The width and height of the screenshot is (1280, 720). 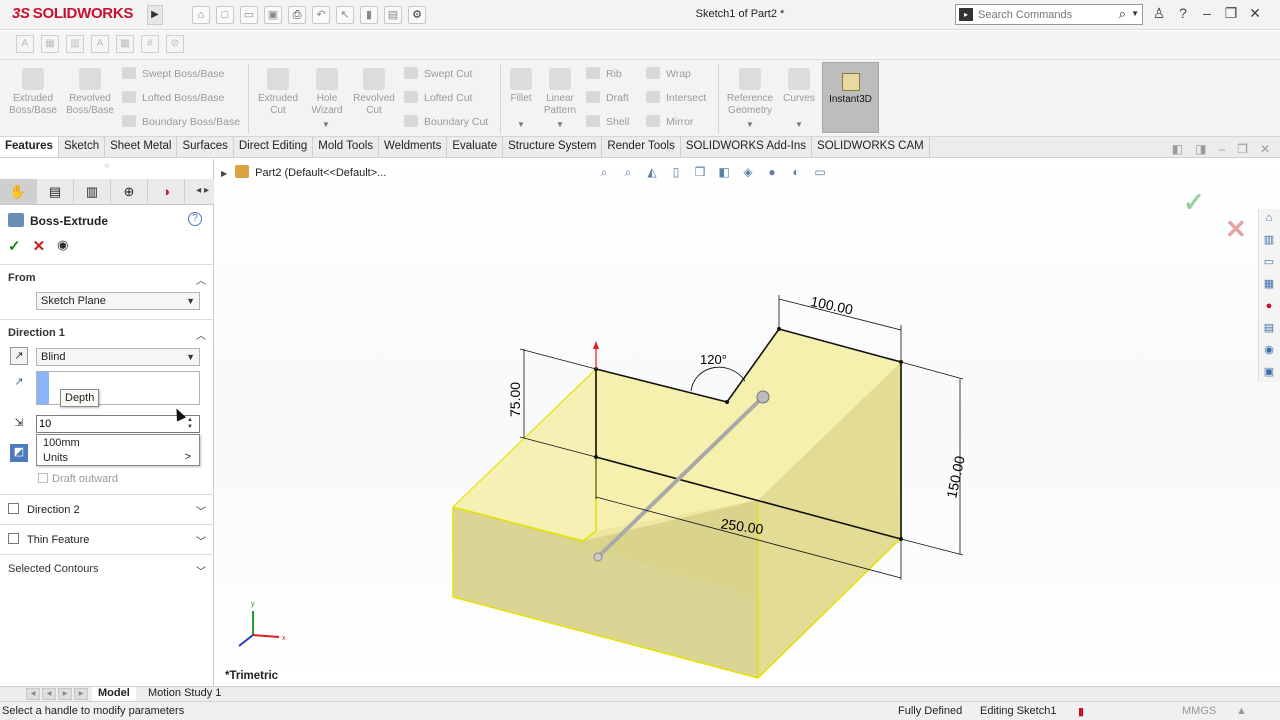 What do you see at coordinates (1122, 14) in the screenshot?
I see `search-icon: ⌕` at bounding box center [1122, 14].